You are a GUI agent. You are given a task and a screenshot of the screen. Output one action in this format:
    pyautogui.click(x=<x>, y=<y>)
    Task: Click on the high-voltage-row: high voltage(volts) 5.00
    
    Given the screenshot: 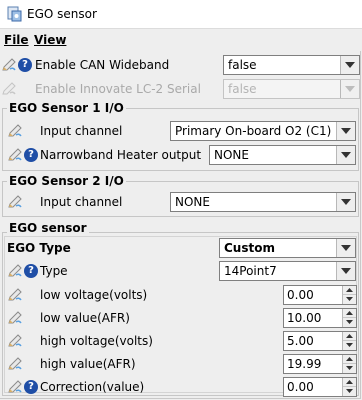 What is the action you would take?
    pyautogui.click(x=180, y=341)
    